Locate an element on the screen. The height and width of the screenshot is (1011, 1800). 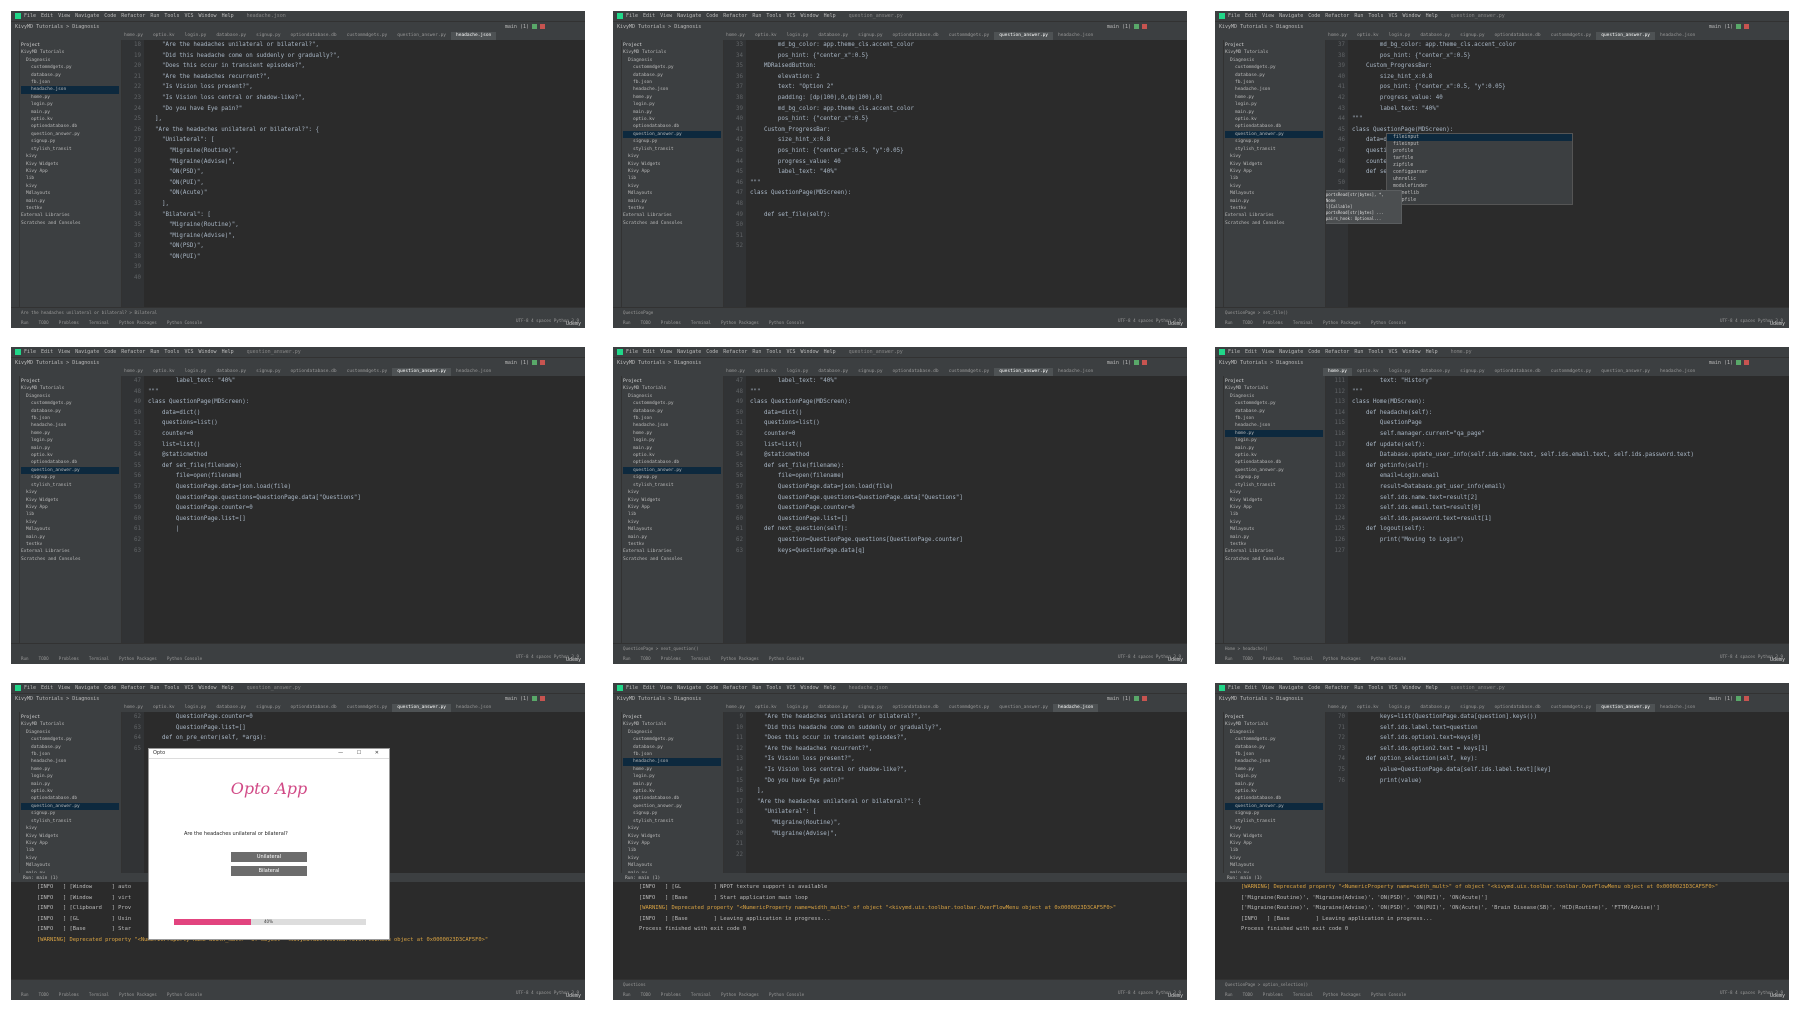
tool-strip is located at coordinates (1219, 174).